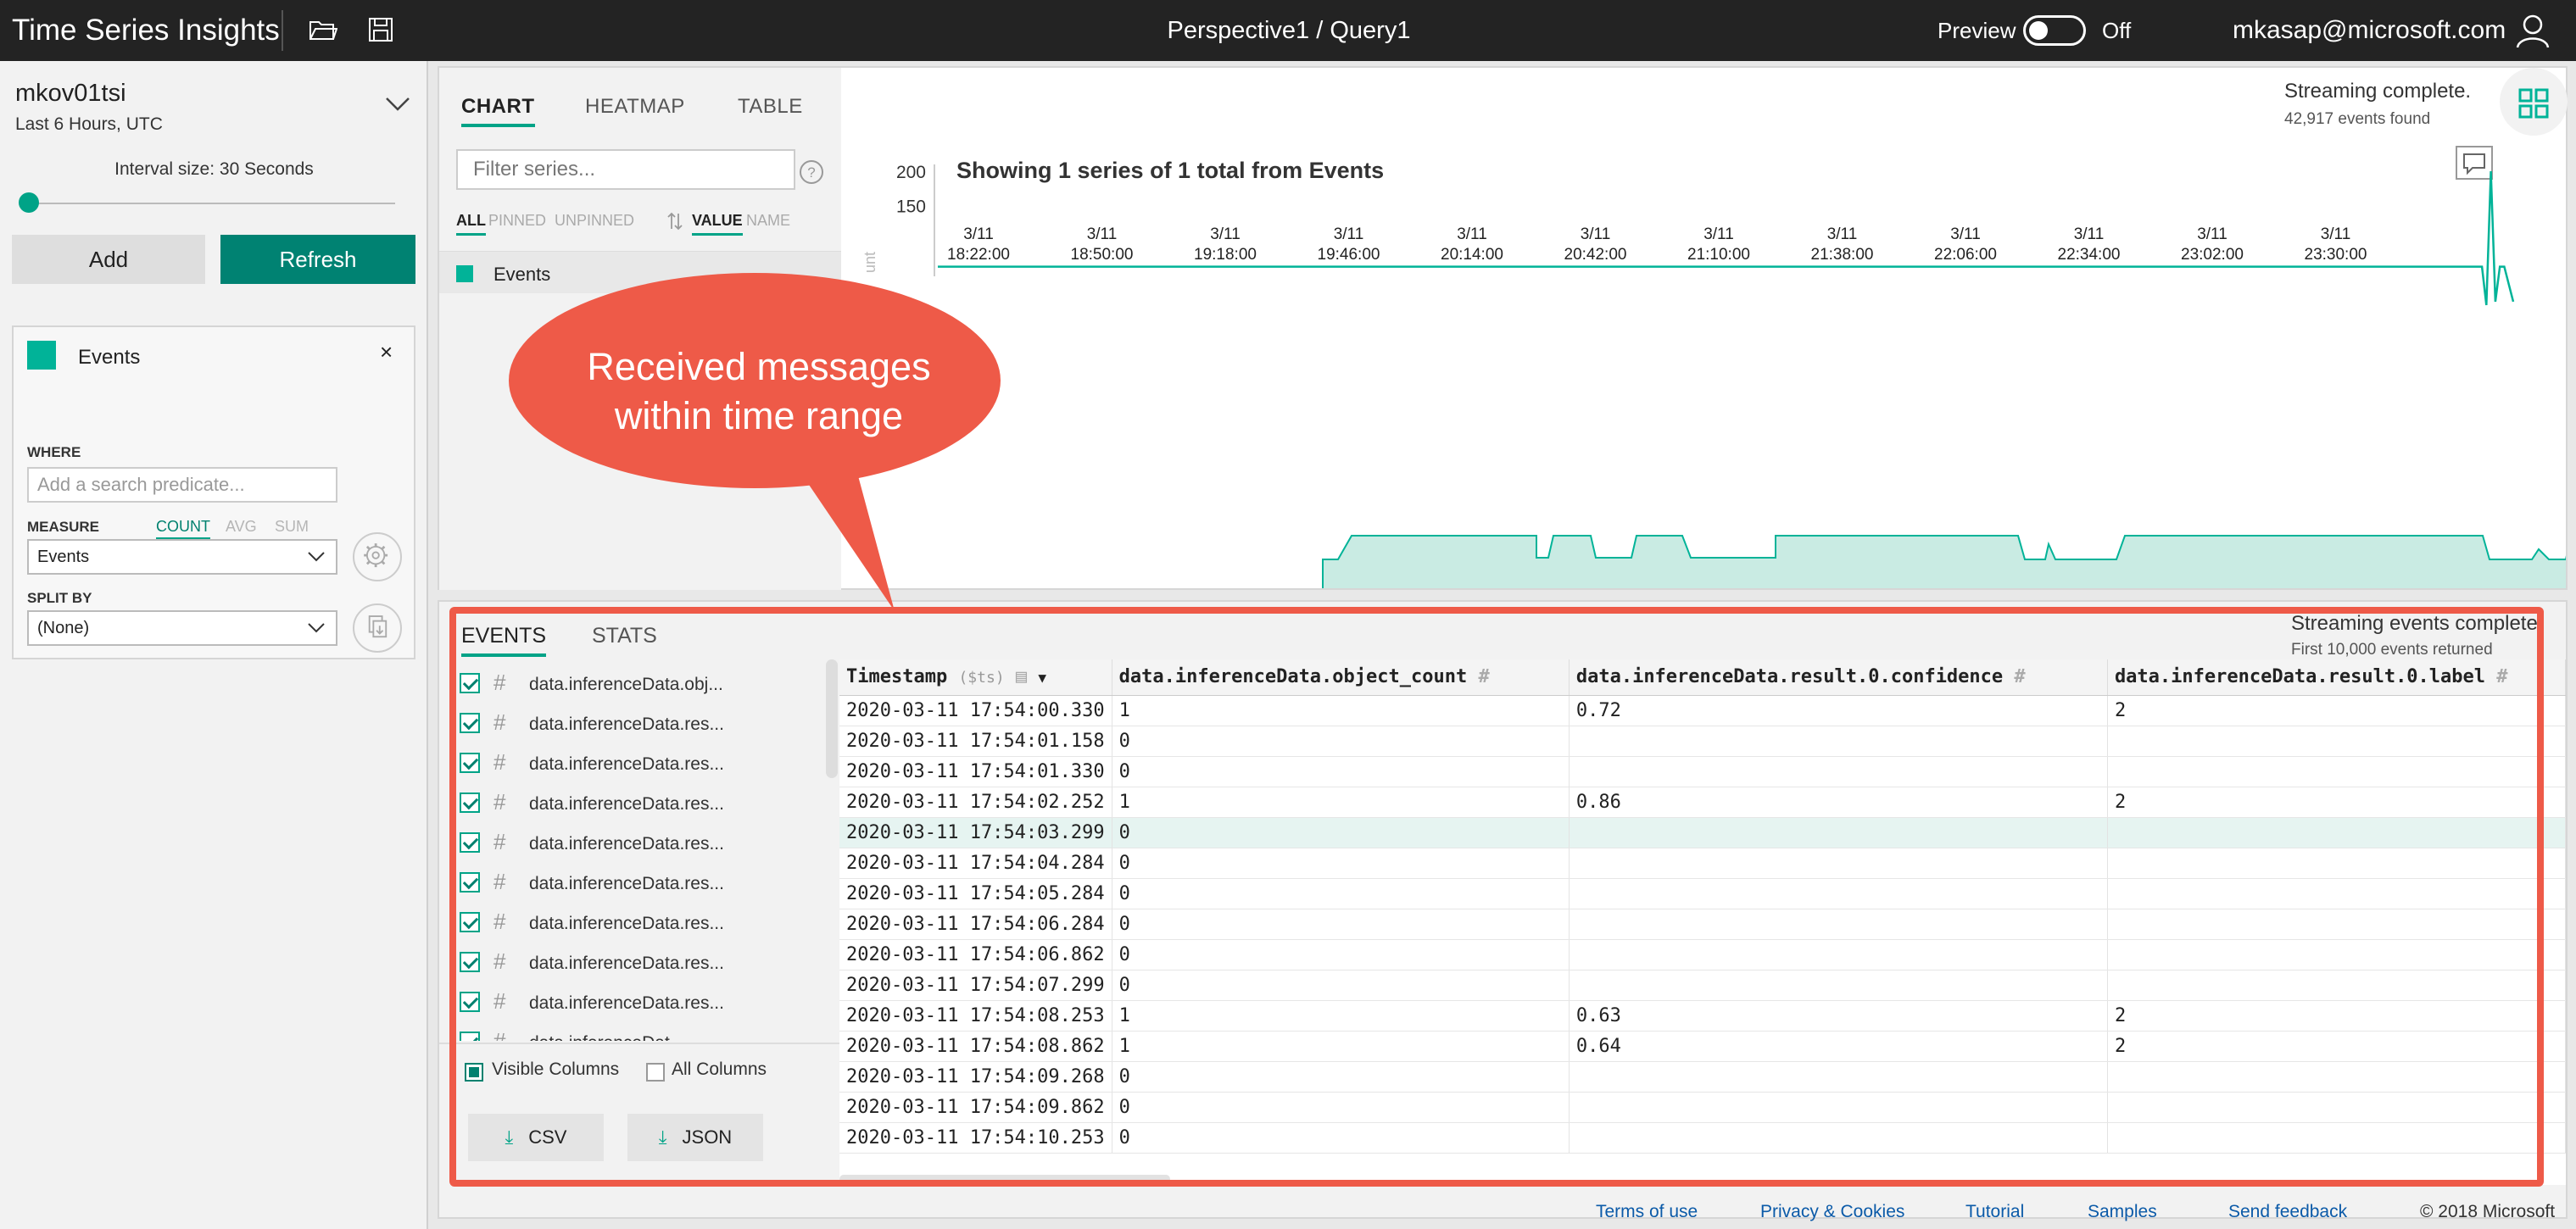 The width and height of the screenshot is (2576, 1229). Describe the element at coordinates (110, 357) in the screenshot. I see `term-name: Events` at that location.